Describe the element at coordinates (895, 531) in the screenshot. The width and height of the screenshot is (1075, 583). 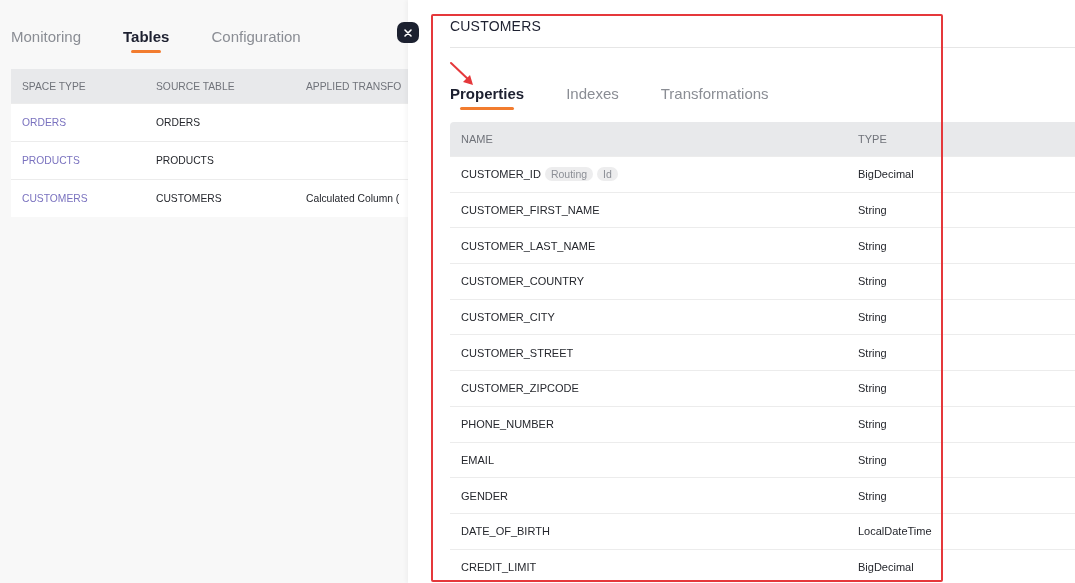
I see `property-type: LocalDateTime` at that location.